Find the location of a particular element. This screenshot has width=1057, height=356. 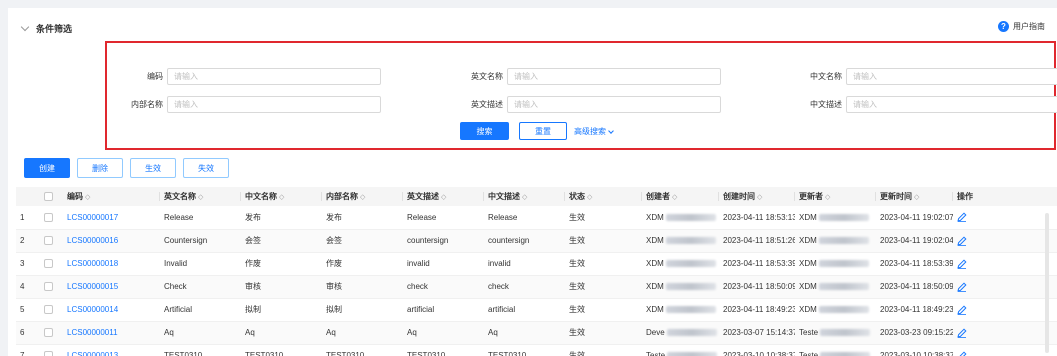

updated-at-header: 更新时间 ◇ is located at coordinates (914, 196).